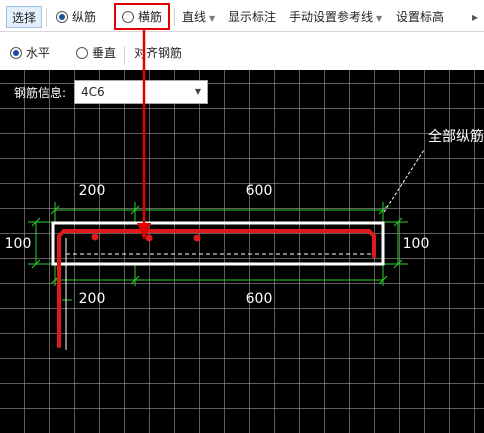 The image size is (484, 433). What do you see at coordinates (142, 16) in the screenshot?
I see `highlight-box` at bounding box center [142, 16].